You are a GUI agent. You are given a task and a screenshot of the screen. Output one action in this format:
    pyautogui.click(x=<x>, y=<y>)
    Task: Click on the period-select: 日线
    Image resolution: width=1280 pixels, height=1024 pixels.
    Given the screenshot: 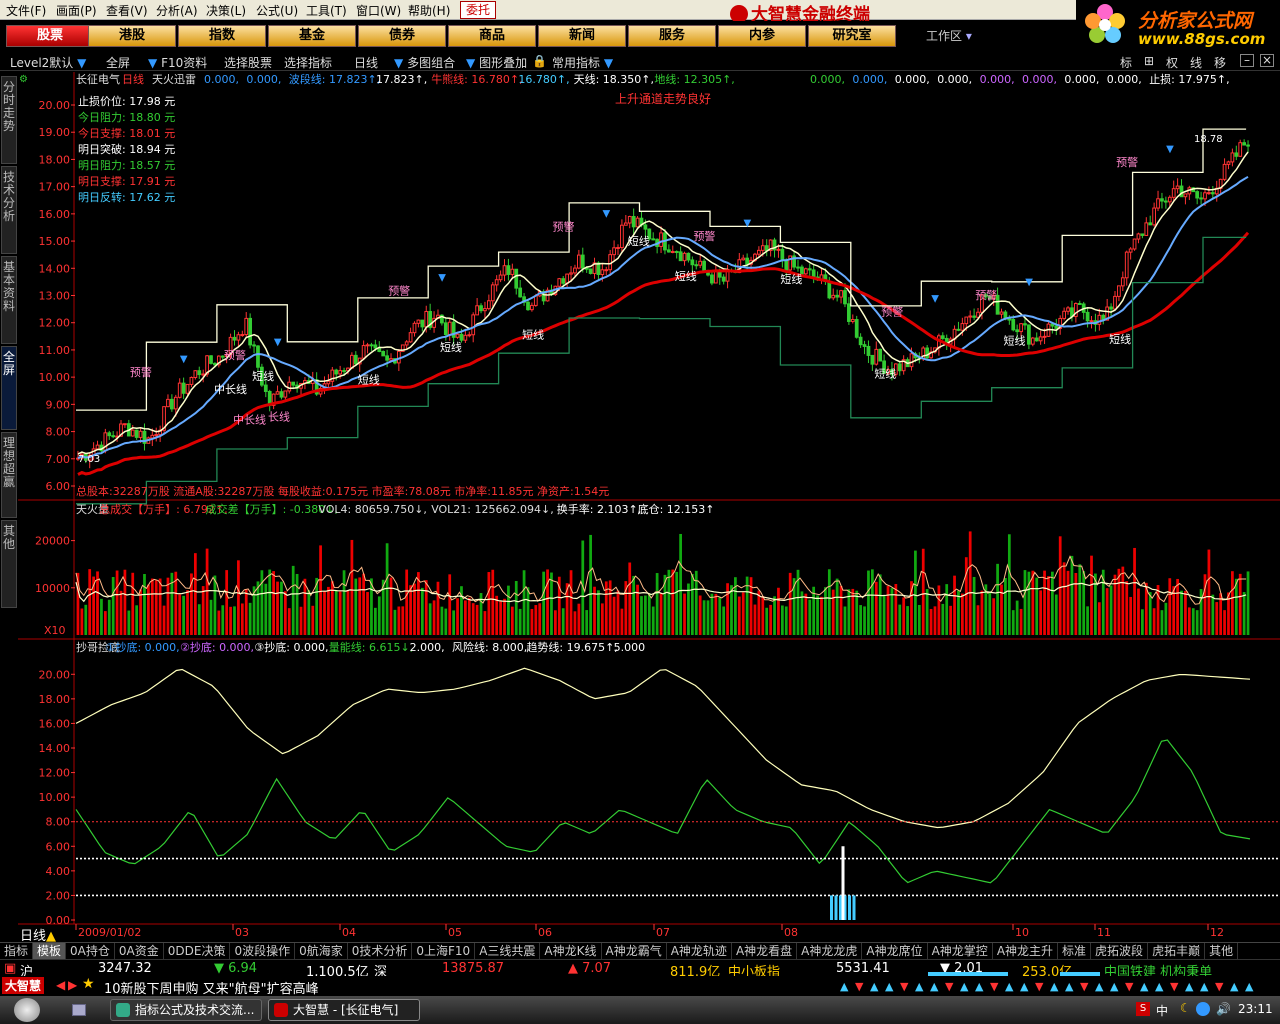 What is the action you would take?
    pyautogui.click(x=366, y=62)
    